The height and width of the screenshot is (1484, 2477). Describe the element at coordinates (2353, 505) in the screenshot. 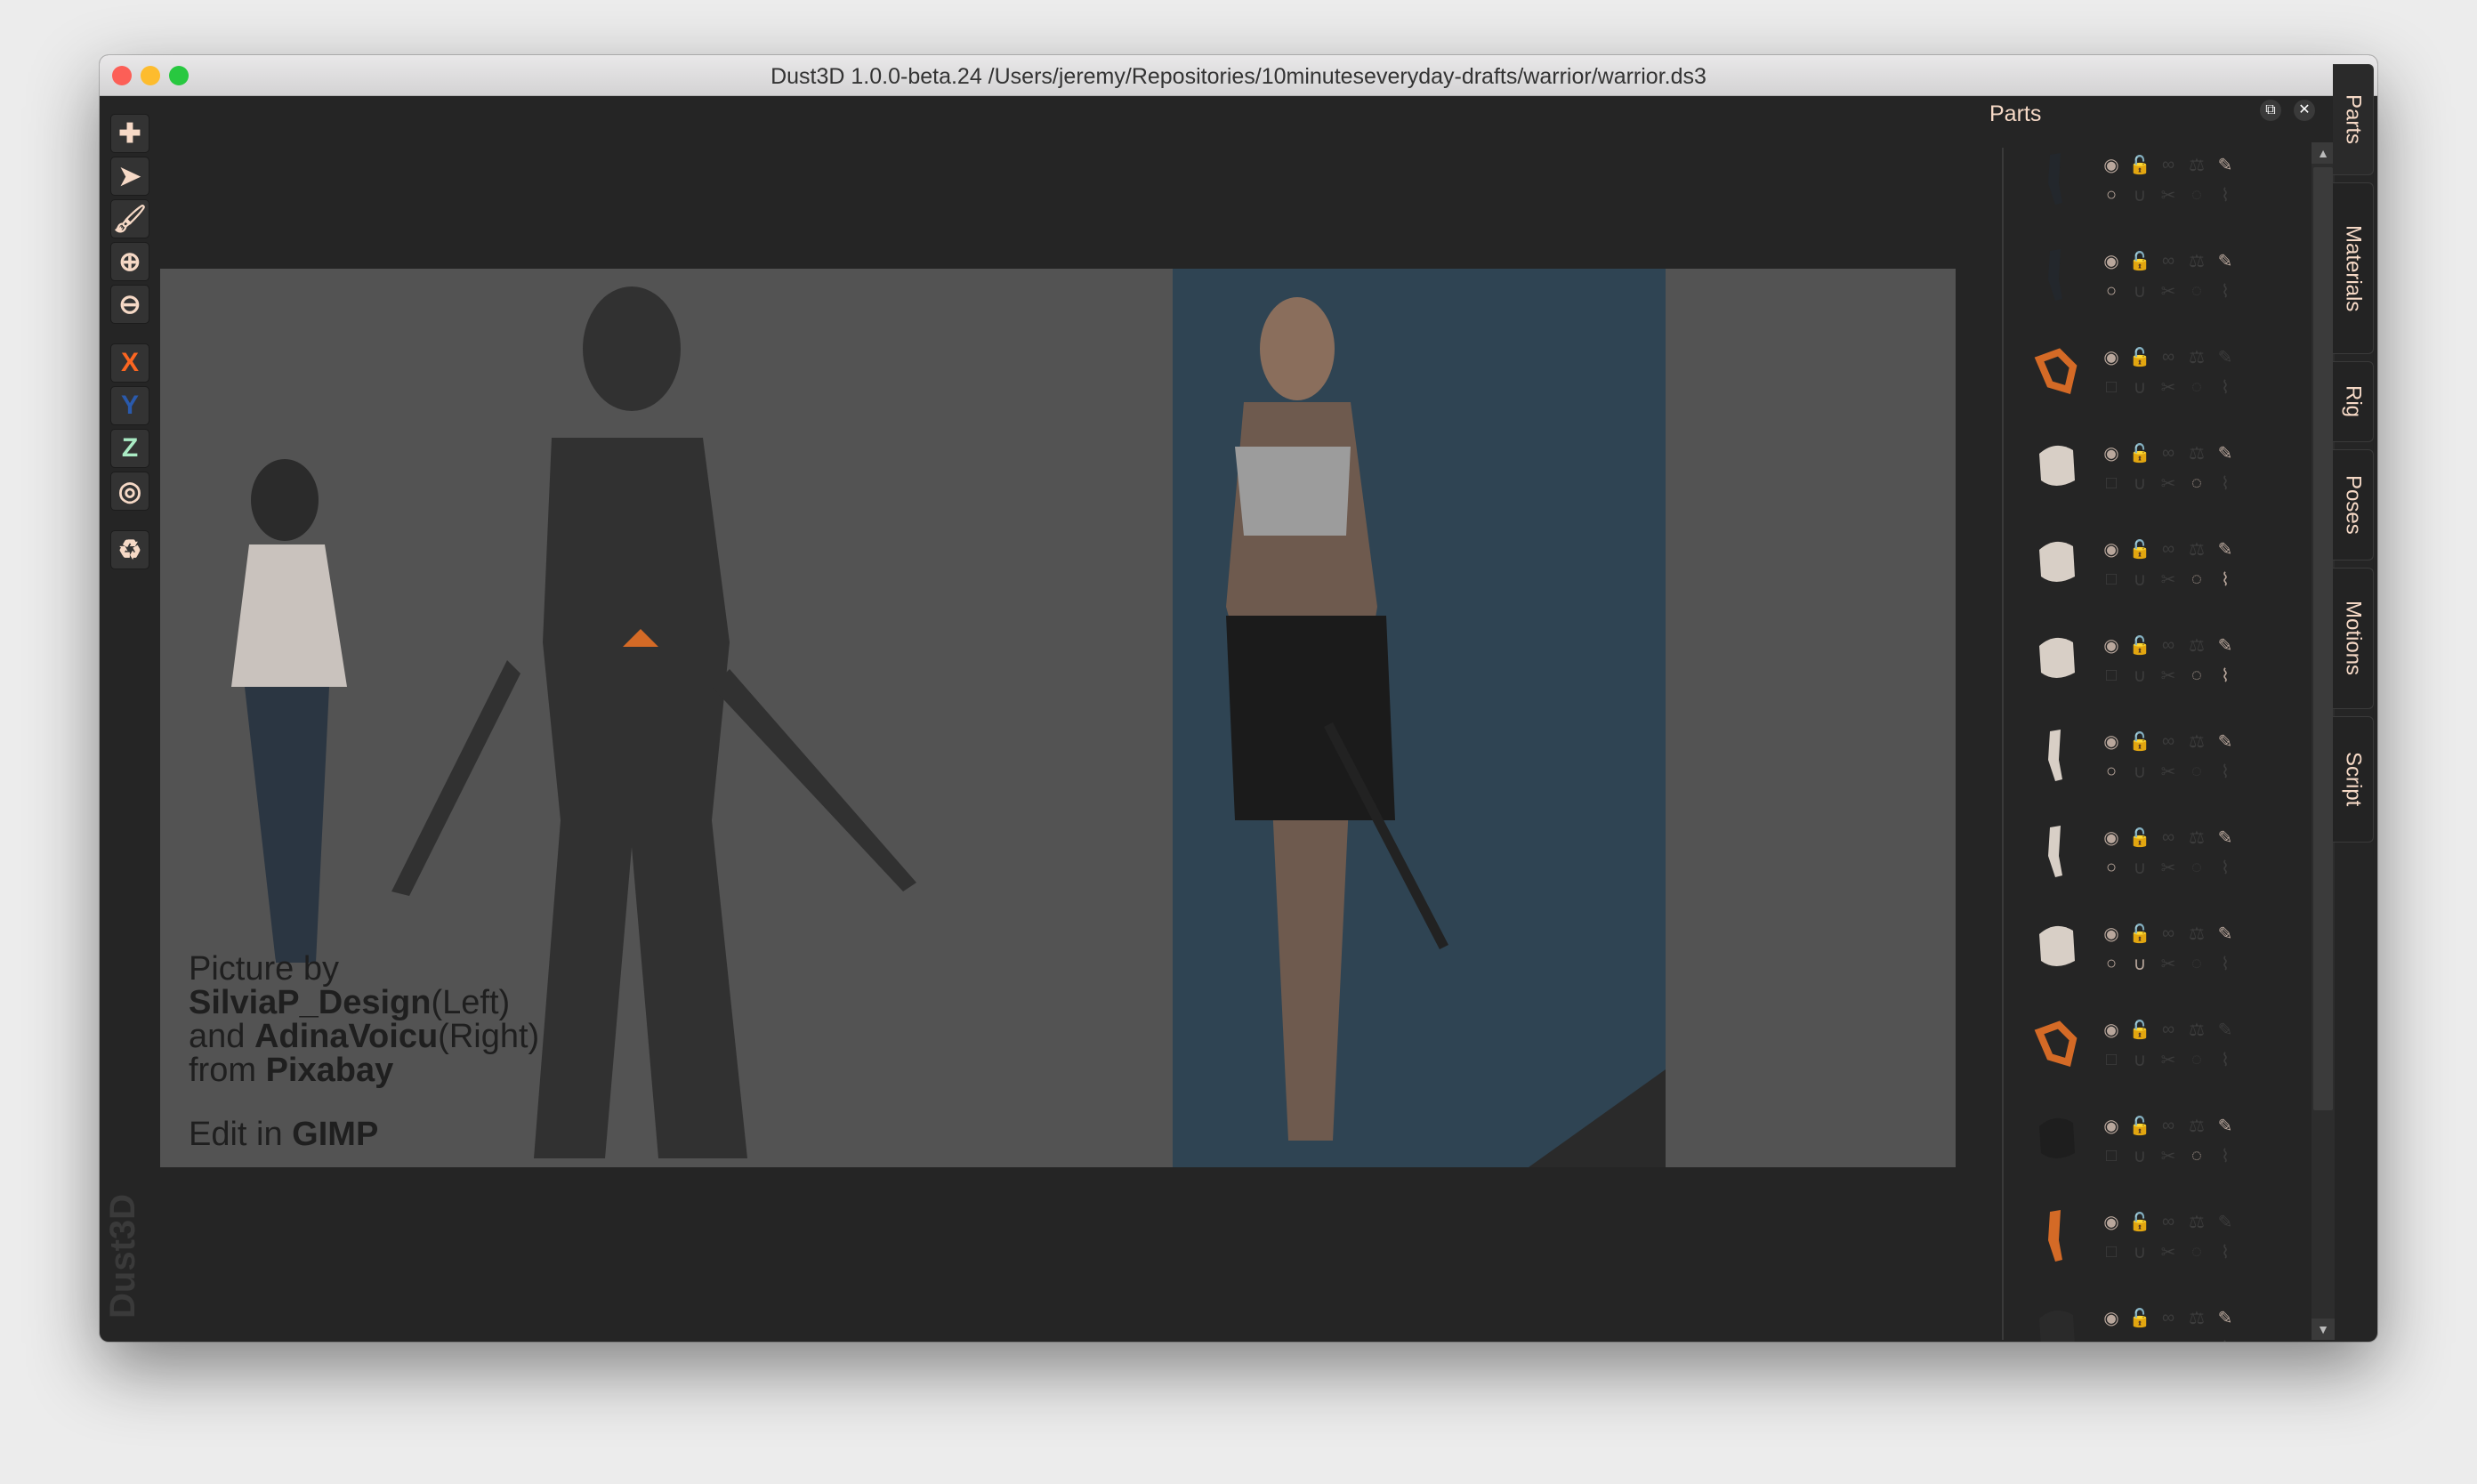

I see `tab-poses: Poses` at that location.